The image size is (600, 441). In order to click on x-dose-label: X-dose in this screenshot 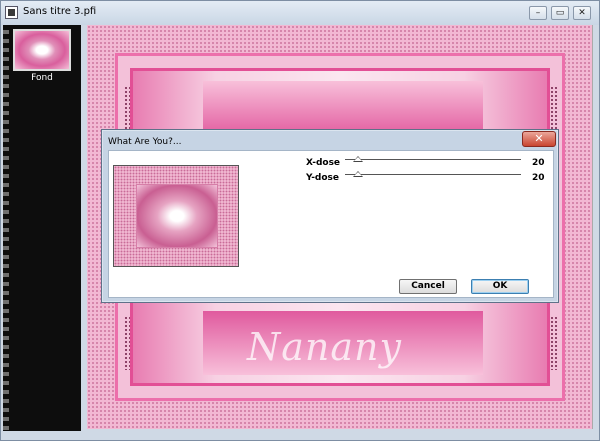, I will do `click(323, 163)`.